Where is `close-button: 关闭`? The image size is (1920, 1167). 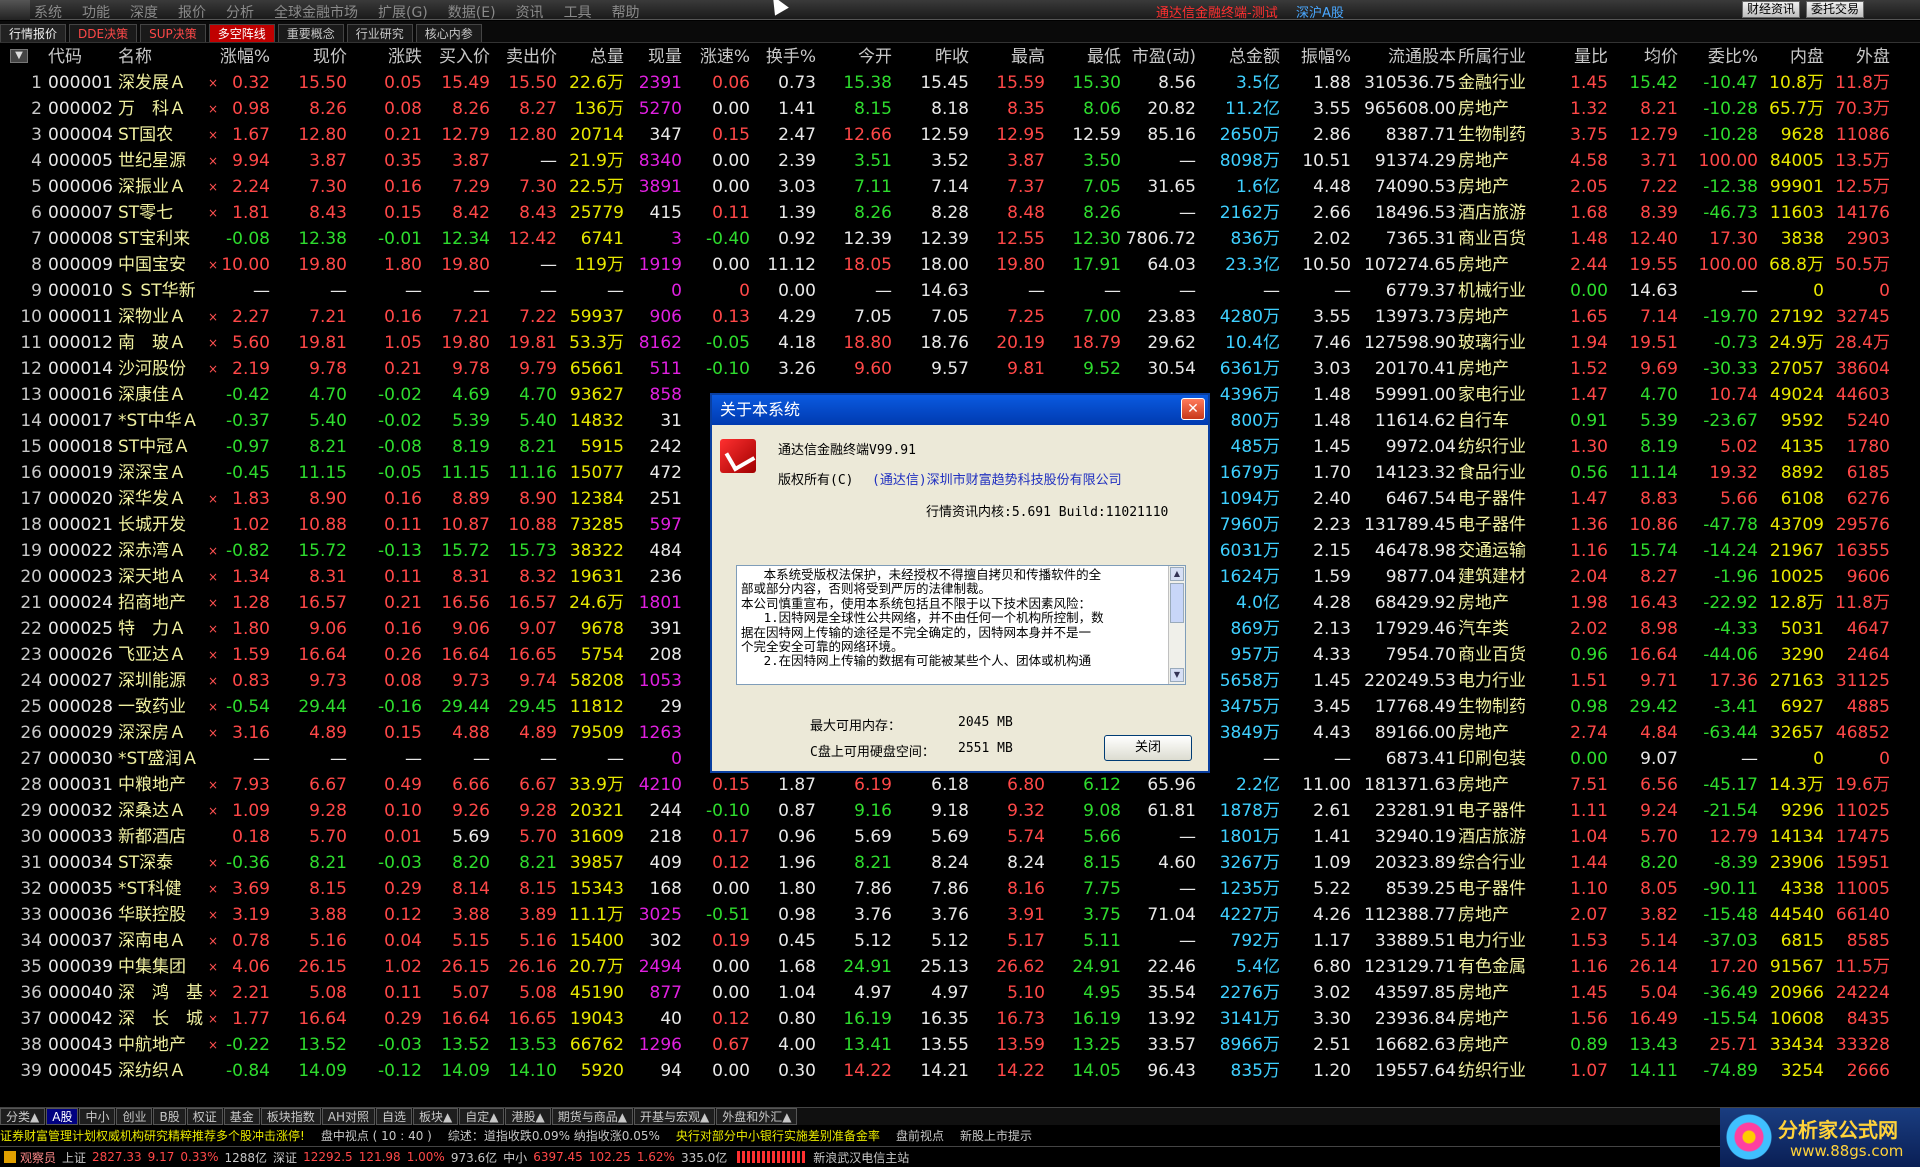 close-button: 关闭 is located at coordinates (1148, 748).